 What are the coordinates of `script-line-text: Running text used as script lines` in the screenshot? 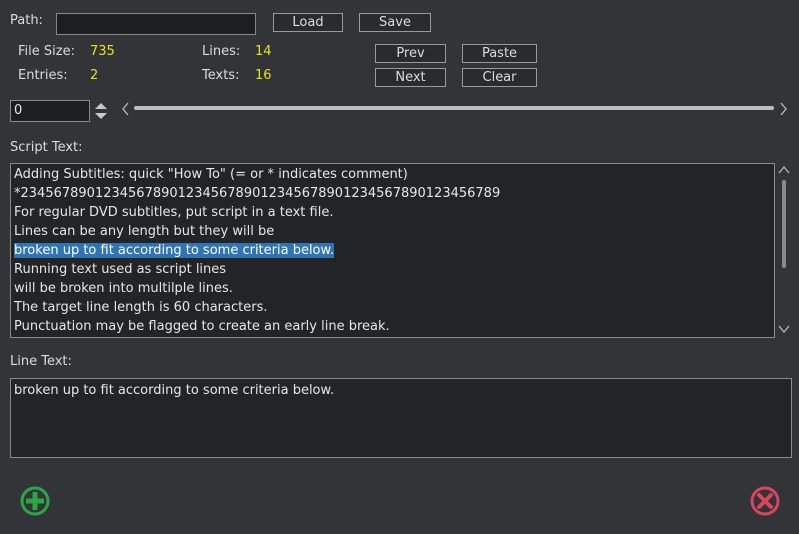 It's located at (120, 269).